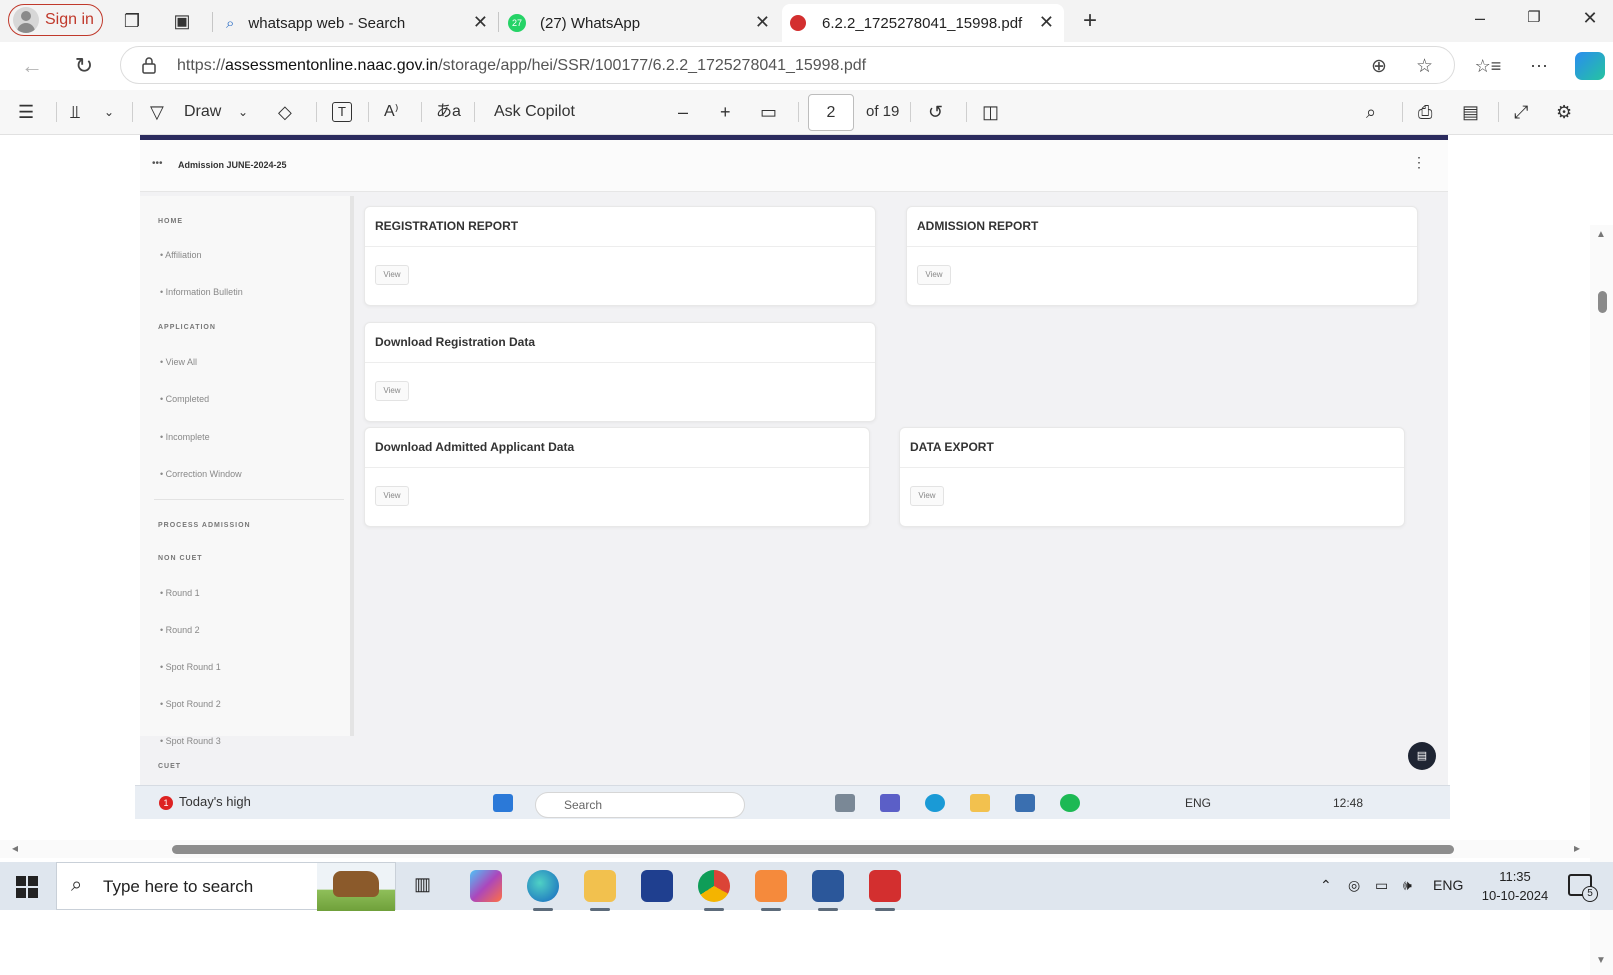 The width and height of the screenshot is (1613, 975). I want to click on tab-whatsapp-search: ⌕ whatsapp web - Search ✕, so click(356, 23).